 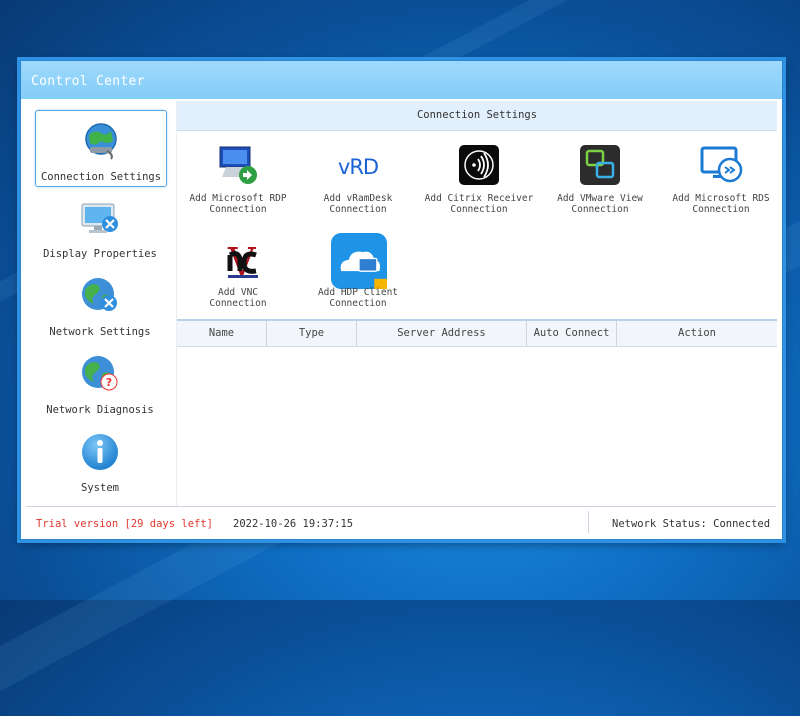 What do you see at coordinates (477, 116) in the screenshot?
I see `section-header: Connection Settings` at bounding box center [477, 116].